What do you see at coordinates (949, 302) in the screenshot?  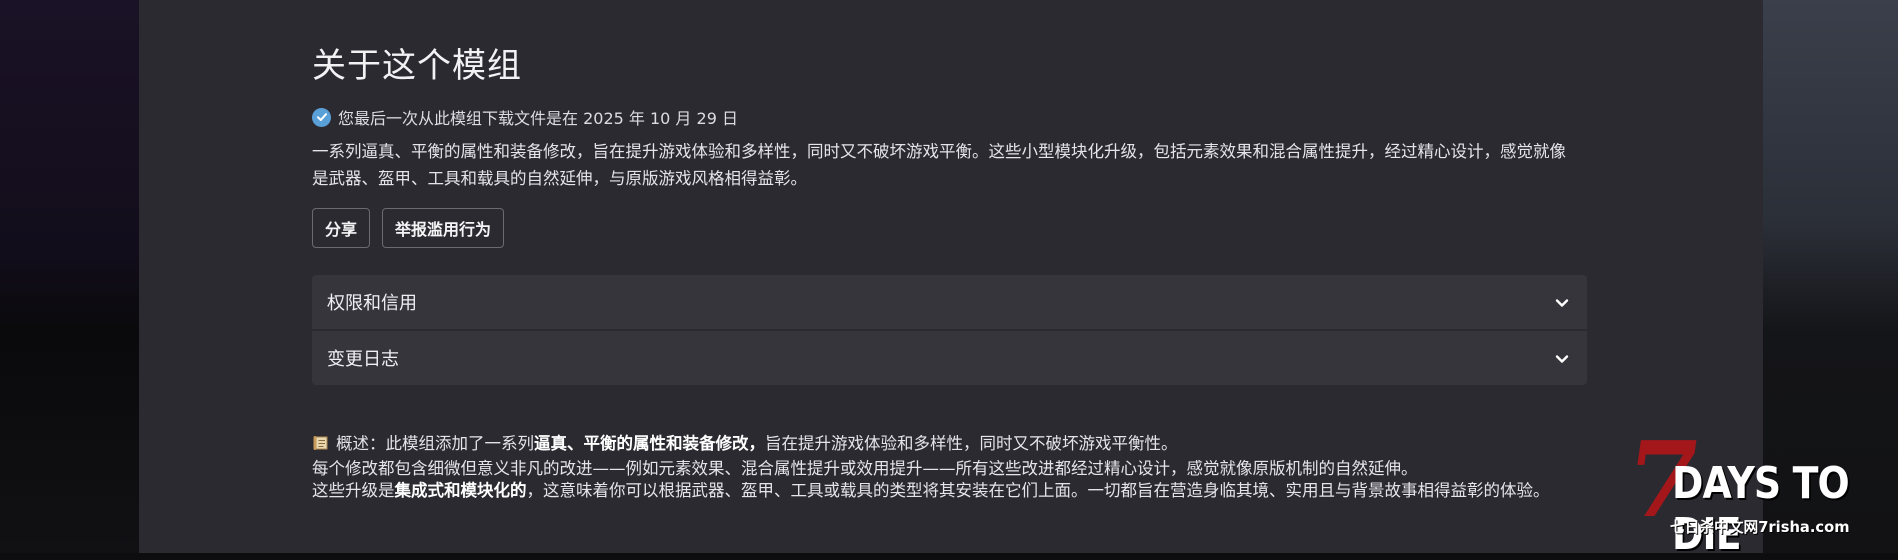 I see `permissions-credits-accordion: 权限和信用` at bounding box center [949, 302].